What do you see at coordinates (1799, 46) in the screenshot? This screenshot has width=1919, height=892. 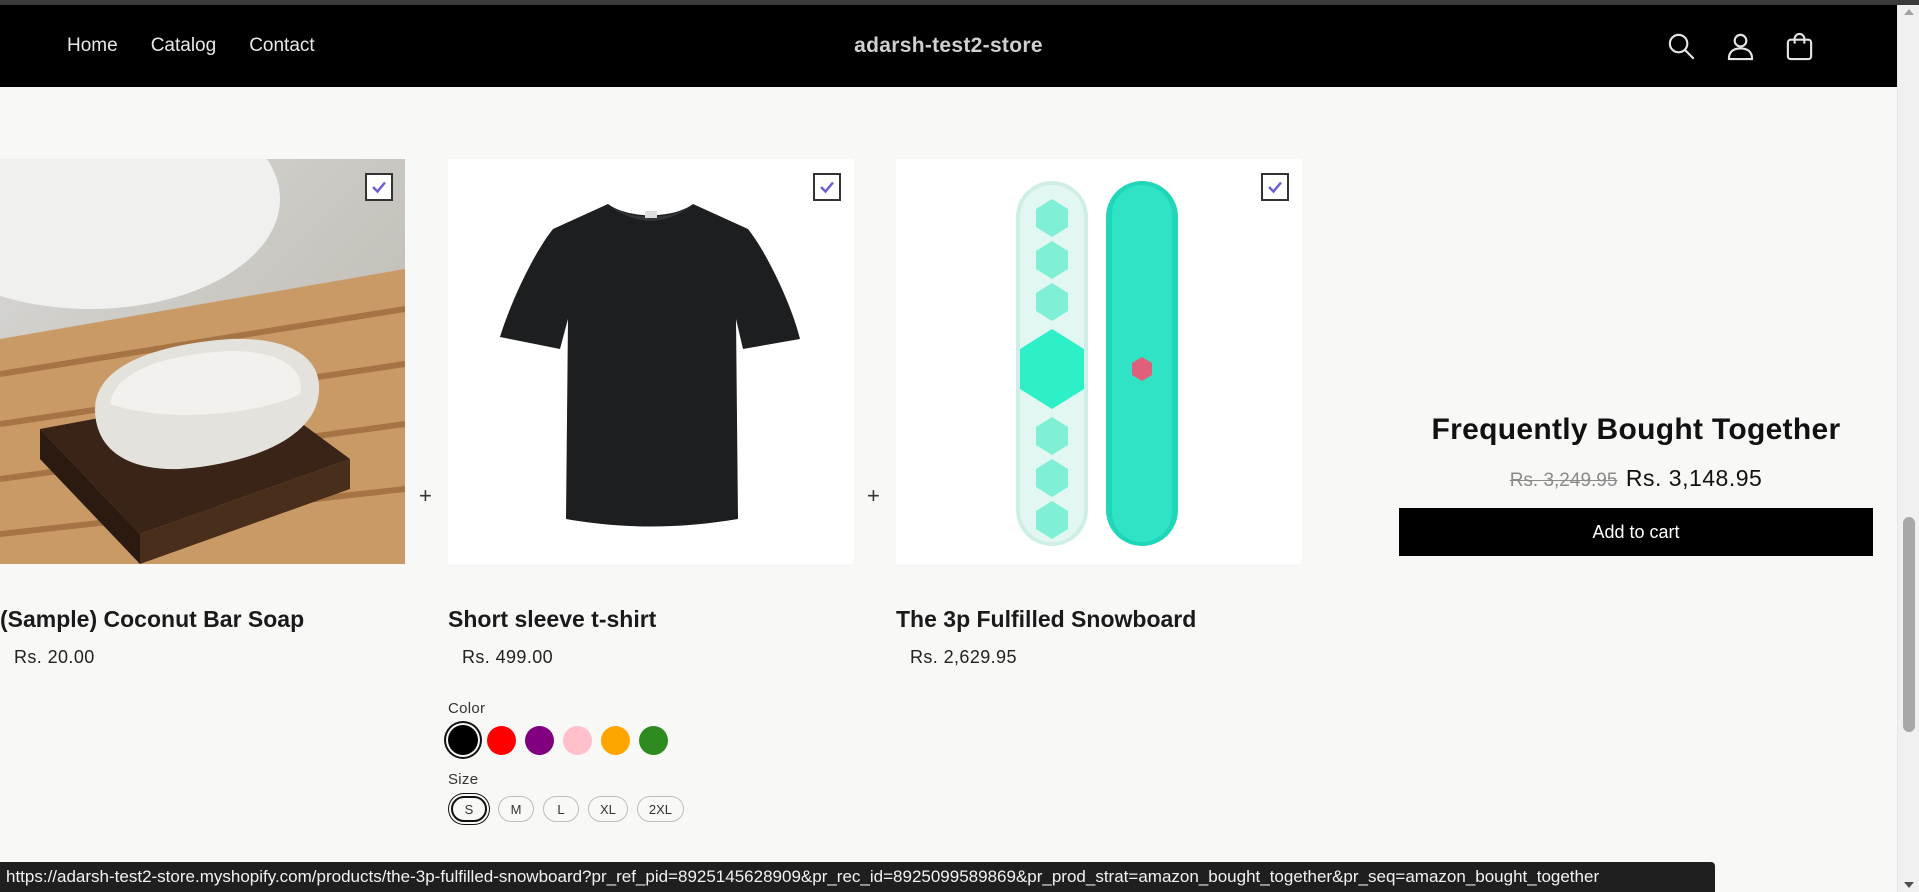 I see `cart-icon` at bounding box center [1799, 46].